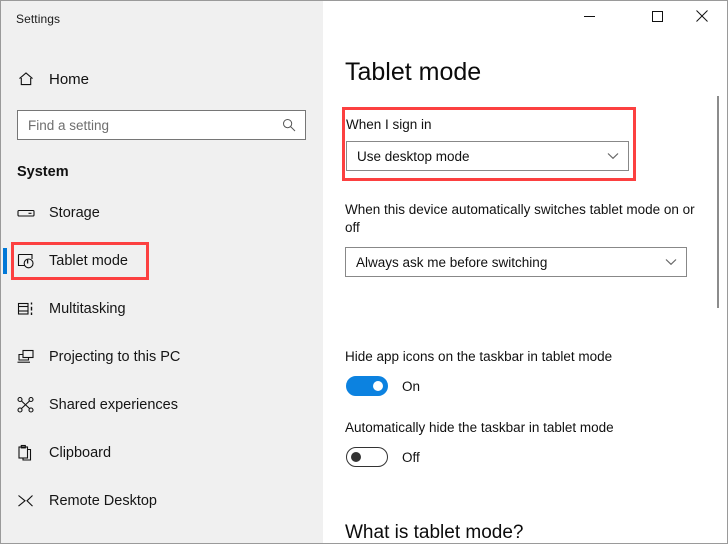 The image size is (728, 544). Describe the element at coordinates (434, 532) in the screenshot. I see `about-heading: What is tablet mode?` at that location.